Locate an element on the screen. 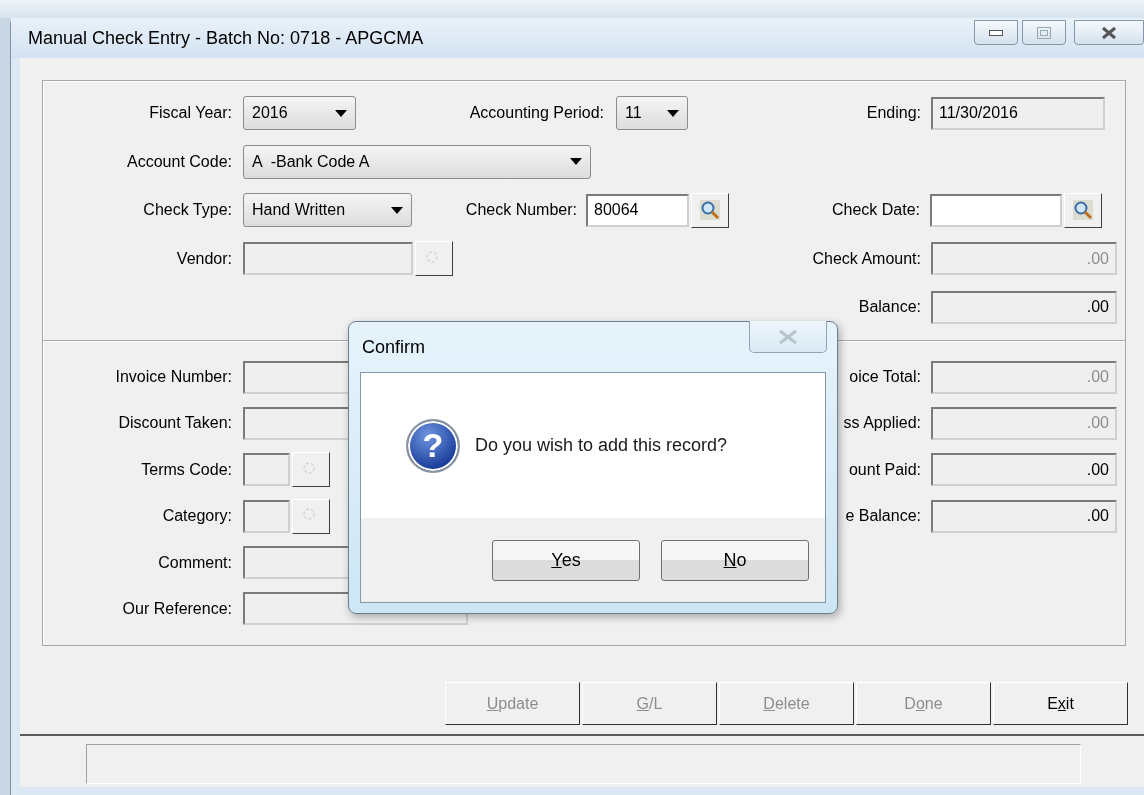 The height and width of the screenshot is (795, 1144). dialog-message: Do you wish to add this record? is located at coordinates (601, 445).